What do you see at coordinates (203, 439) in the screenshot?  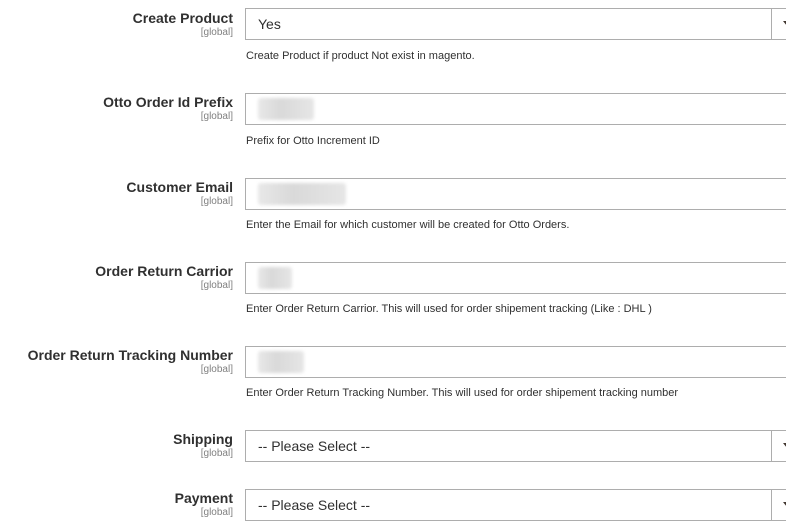 I see `shipping-label: Shipping` at bounding box center [203, 439].